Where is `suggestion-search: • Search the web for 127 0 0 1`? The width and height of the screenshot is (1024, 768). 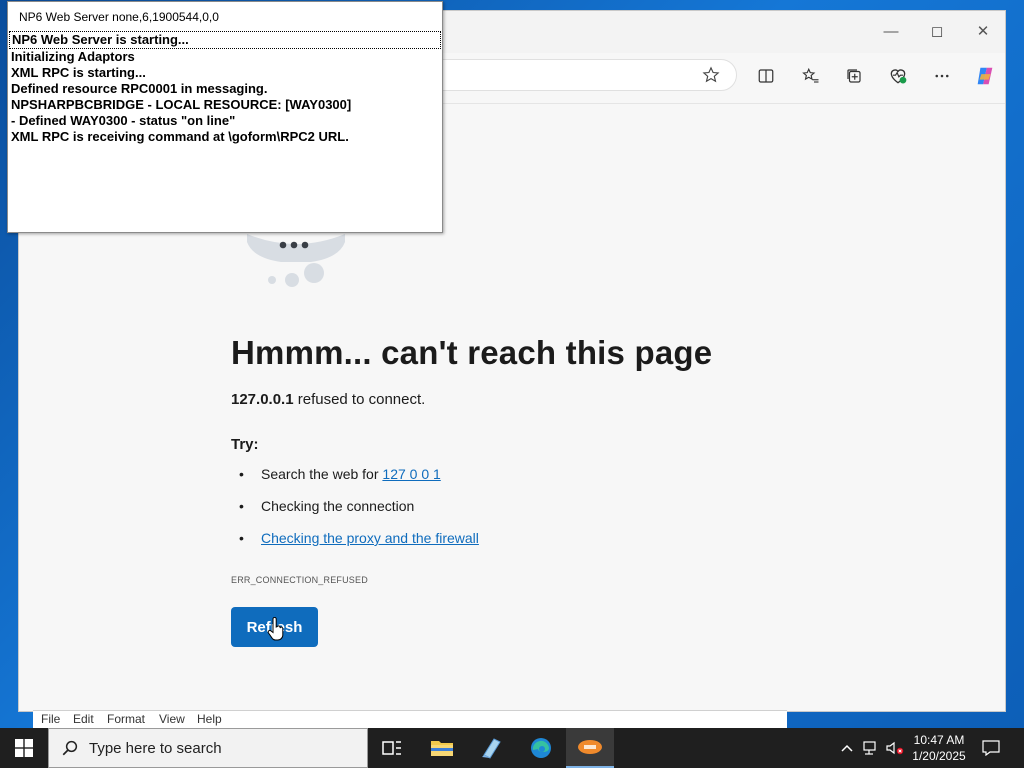 suggestion-search: • Search the web for 127 0 0 1 is located at coordinates (355, 480).